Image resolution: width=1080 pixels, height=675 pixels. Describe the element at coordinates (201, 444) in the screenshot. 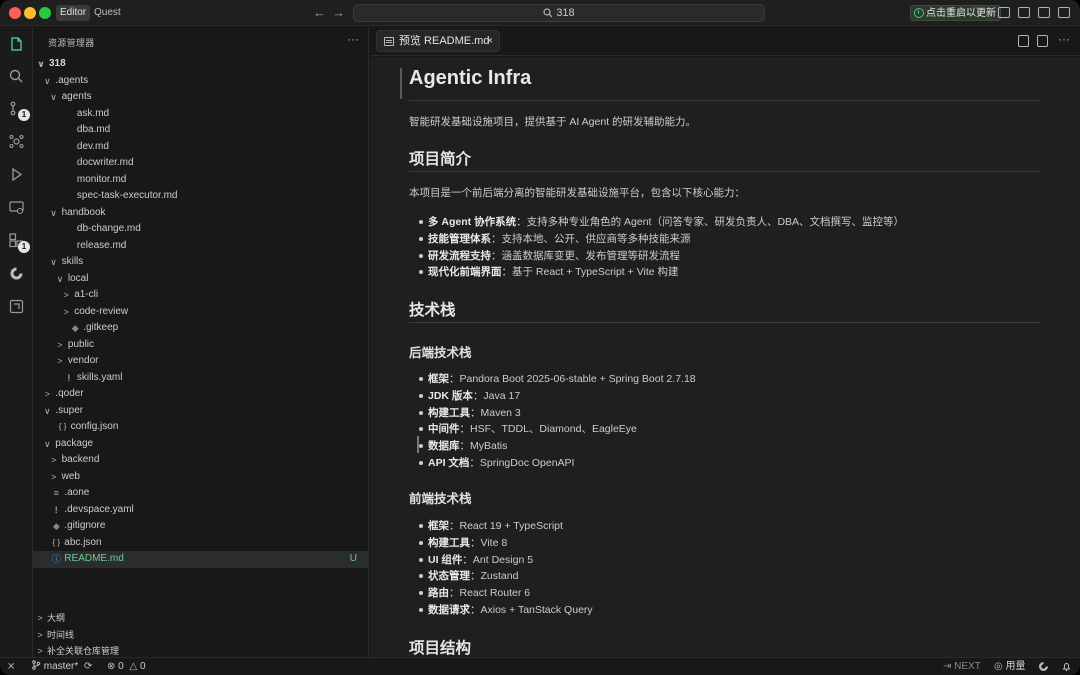

I see `tree-folder: ∨ package` at that location.